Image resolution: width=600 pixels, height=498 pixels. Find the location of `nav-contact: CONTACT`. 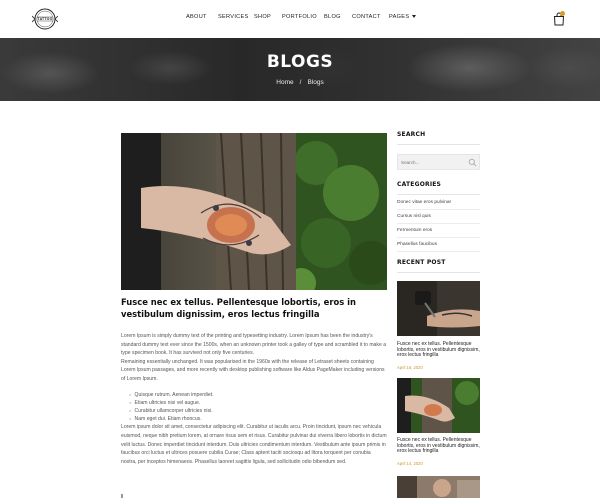

nav-contact: CONTACT is located at coordinates (366, 17).